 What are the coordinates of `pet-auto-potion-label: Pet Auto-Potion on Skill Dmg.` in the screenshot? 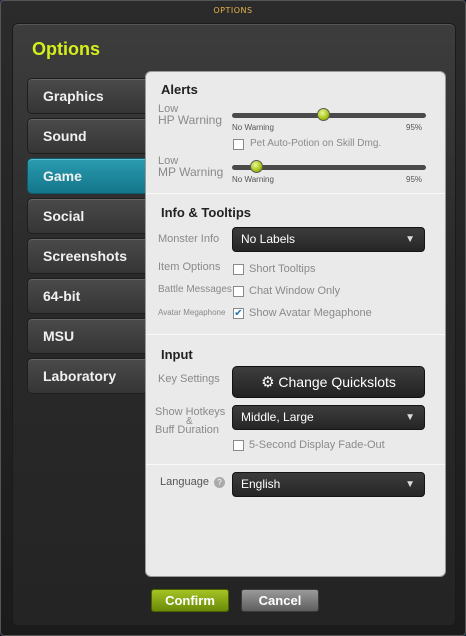 It's located at (316, 143).